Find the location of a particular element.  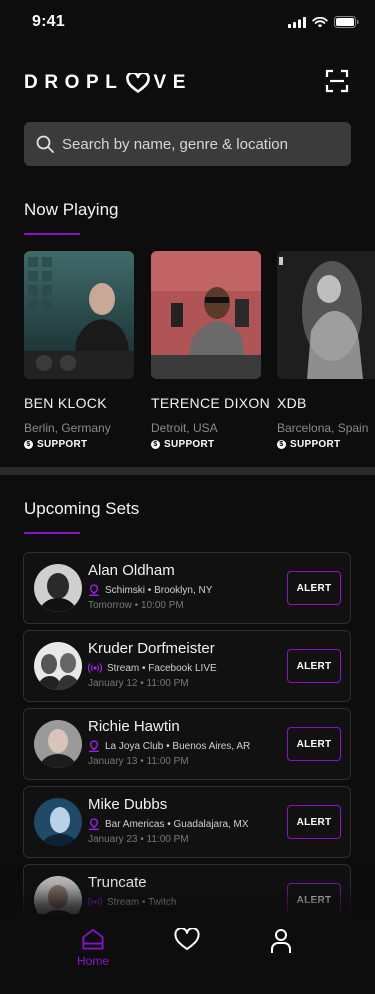

status-icons is located at coordinates (323, 22).